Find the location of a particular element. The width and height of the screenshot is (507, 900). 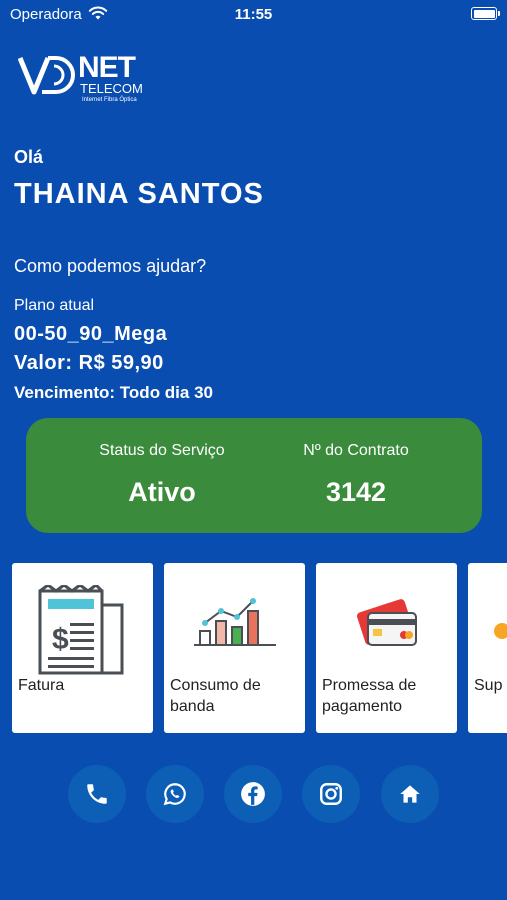

menu-card-label: Consumo de banda is located at coordinates (215, 696).